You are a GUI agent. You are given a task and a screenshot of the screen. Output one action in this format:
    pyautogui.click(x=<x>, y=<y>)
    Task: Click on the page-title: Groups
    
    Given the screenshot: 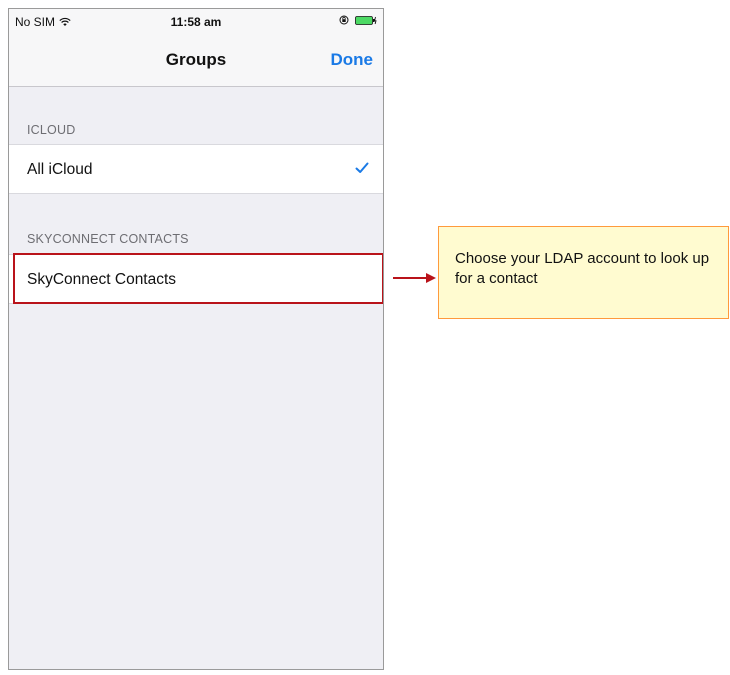 What is the action you would take?
    pyautogui.click(x=196, y=59)
    